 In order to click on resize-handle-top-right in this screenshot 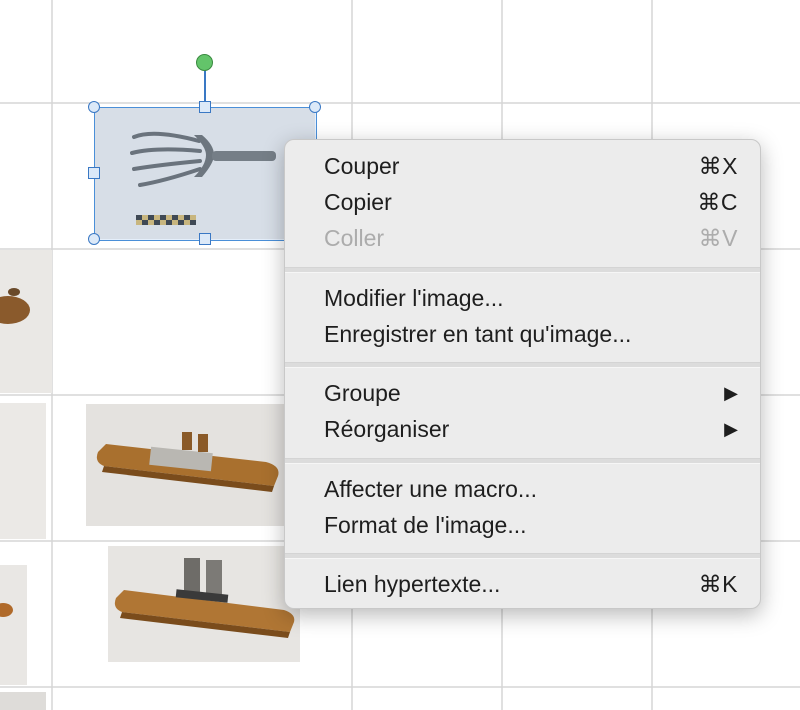, I will do `click(315, 107)`.